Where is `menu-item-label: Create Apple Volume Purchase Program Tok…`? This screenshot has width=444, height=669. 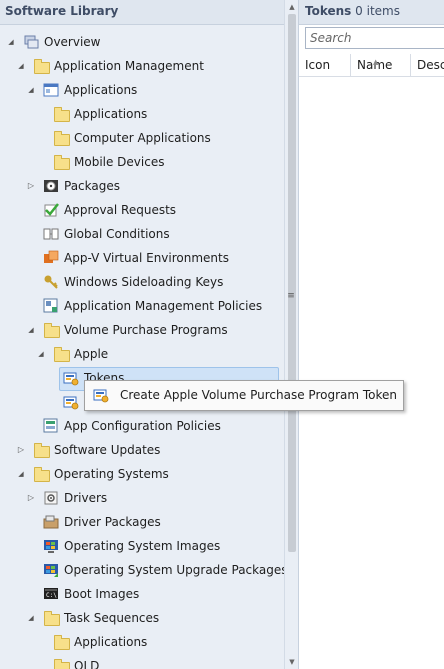
menu-item-label: Create Apple Volume Purchase Program Tok… is located at coordinates (259, 395).